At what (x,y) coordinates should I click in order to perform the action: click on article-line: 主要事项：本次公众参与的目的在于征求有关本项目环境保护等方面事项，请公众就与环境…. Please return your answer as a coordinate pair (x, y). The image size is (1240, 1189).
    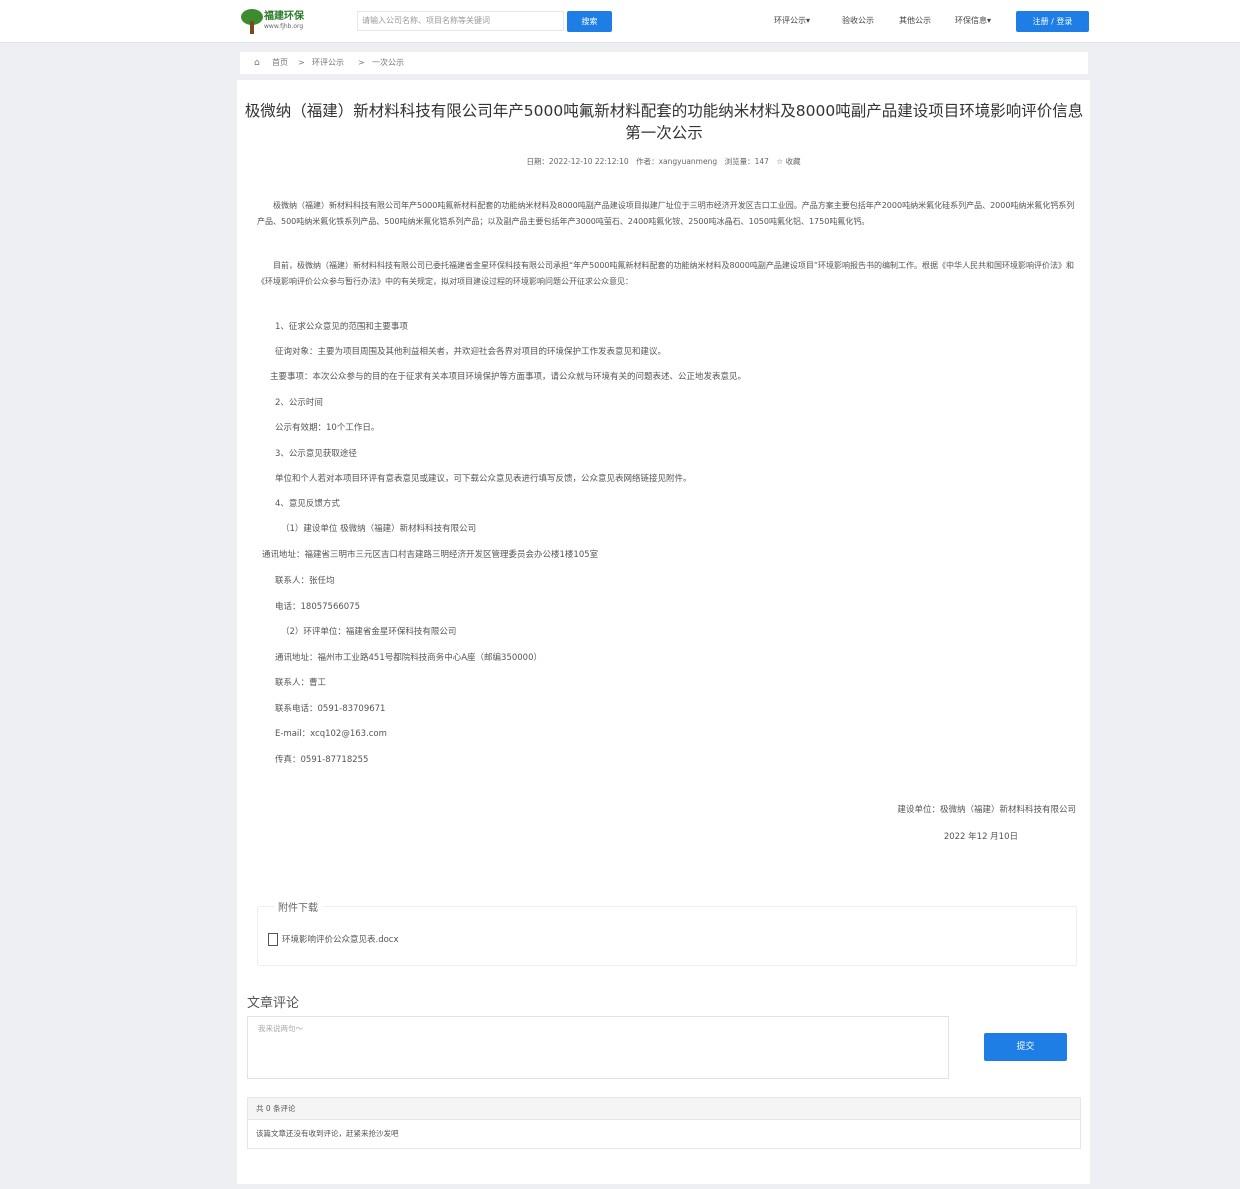
    Looking at the image, I should click on (508, 377).